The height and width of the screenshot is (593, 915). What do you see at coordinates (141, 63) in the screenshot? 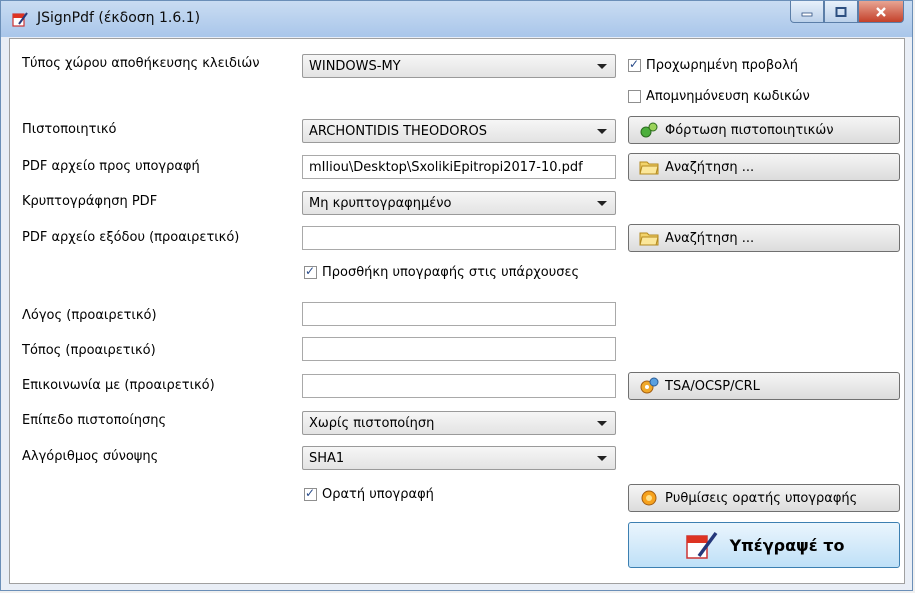
I see `keystore-type-label: Τύπος χώρου αποθήκευσης κλειδιών` at bounding box center [141, 63].